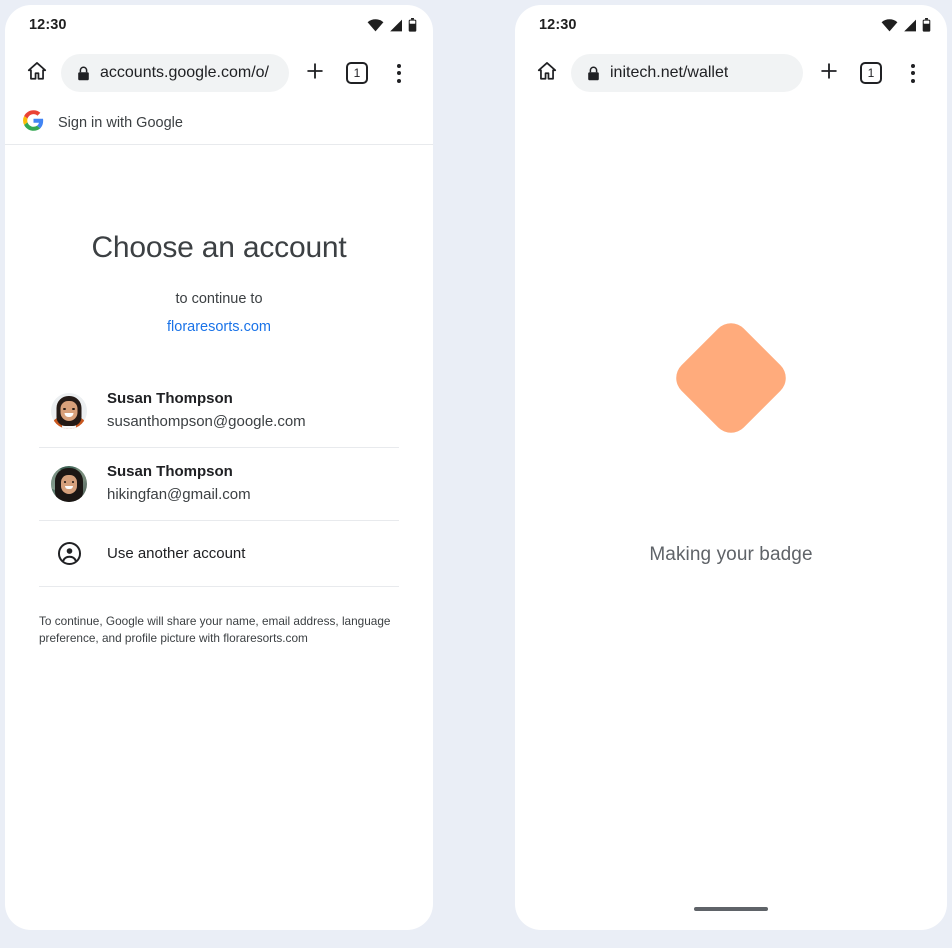  Describe the element at coordinates (219, 247) in the screenshot. I see `page-title: Choose an account` at that location.